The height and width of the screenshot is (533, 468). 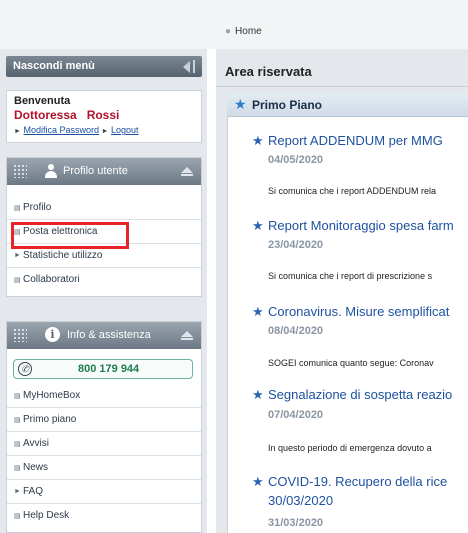 What do you see at coordinates (357, 481) in the screenshot?
I see `news-title: COVID-19. Recupero della rice` at bounding box center [357, 481].